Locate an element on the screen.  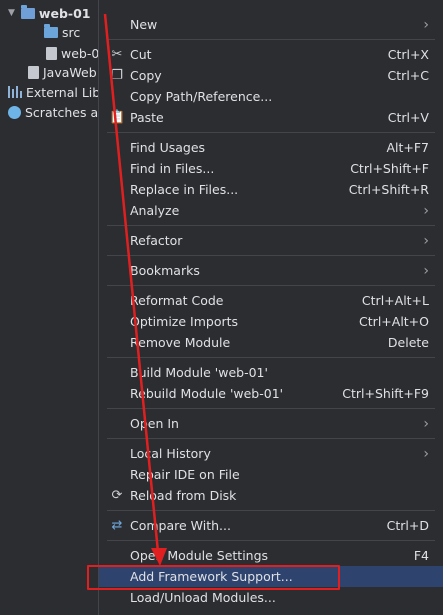
menu-item-reload-from-disk: ⟳ Reload from Disk is located at coordinates (271, 495).